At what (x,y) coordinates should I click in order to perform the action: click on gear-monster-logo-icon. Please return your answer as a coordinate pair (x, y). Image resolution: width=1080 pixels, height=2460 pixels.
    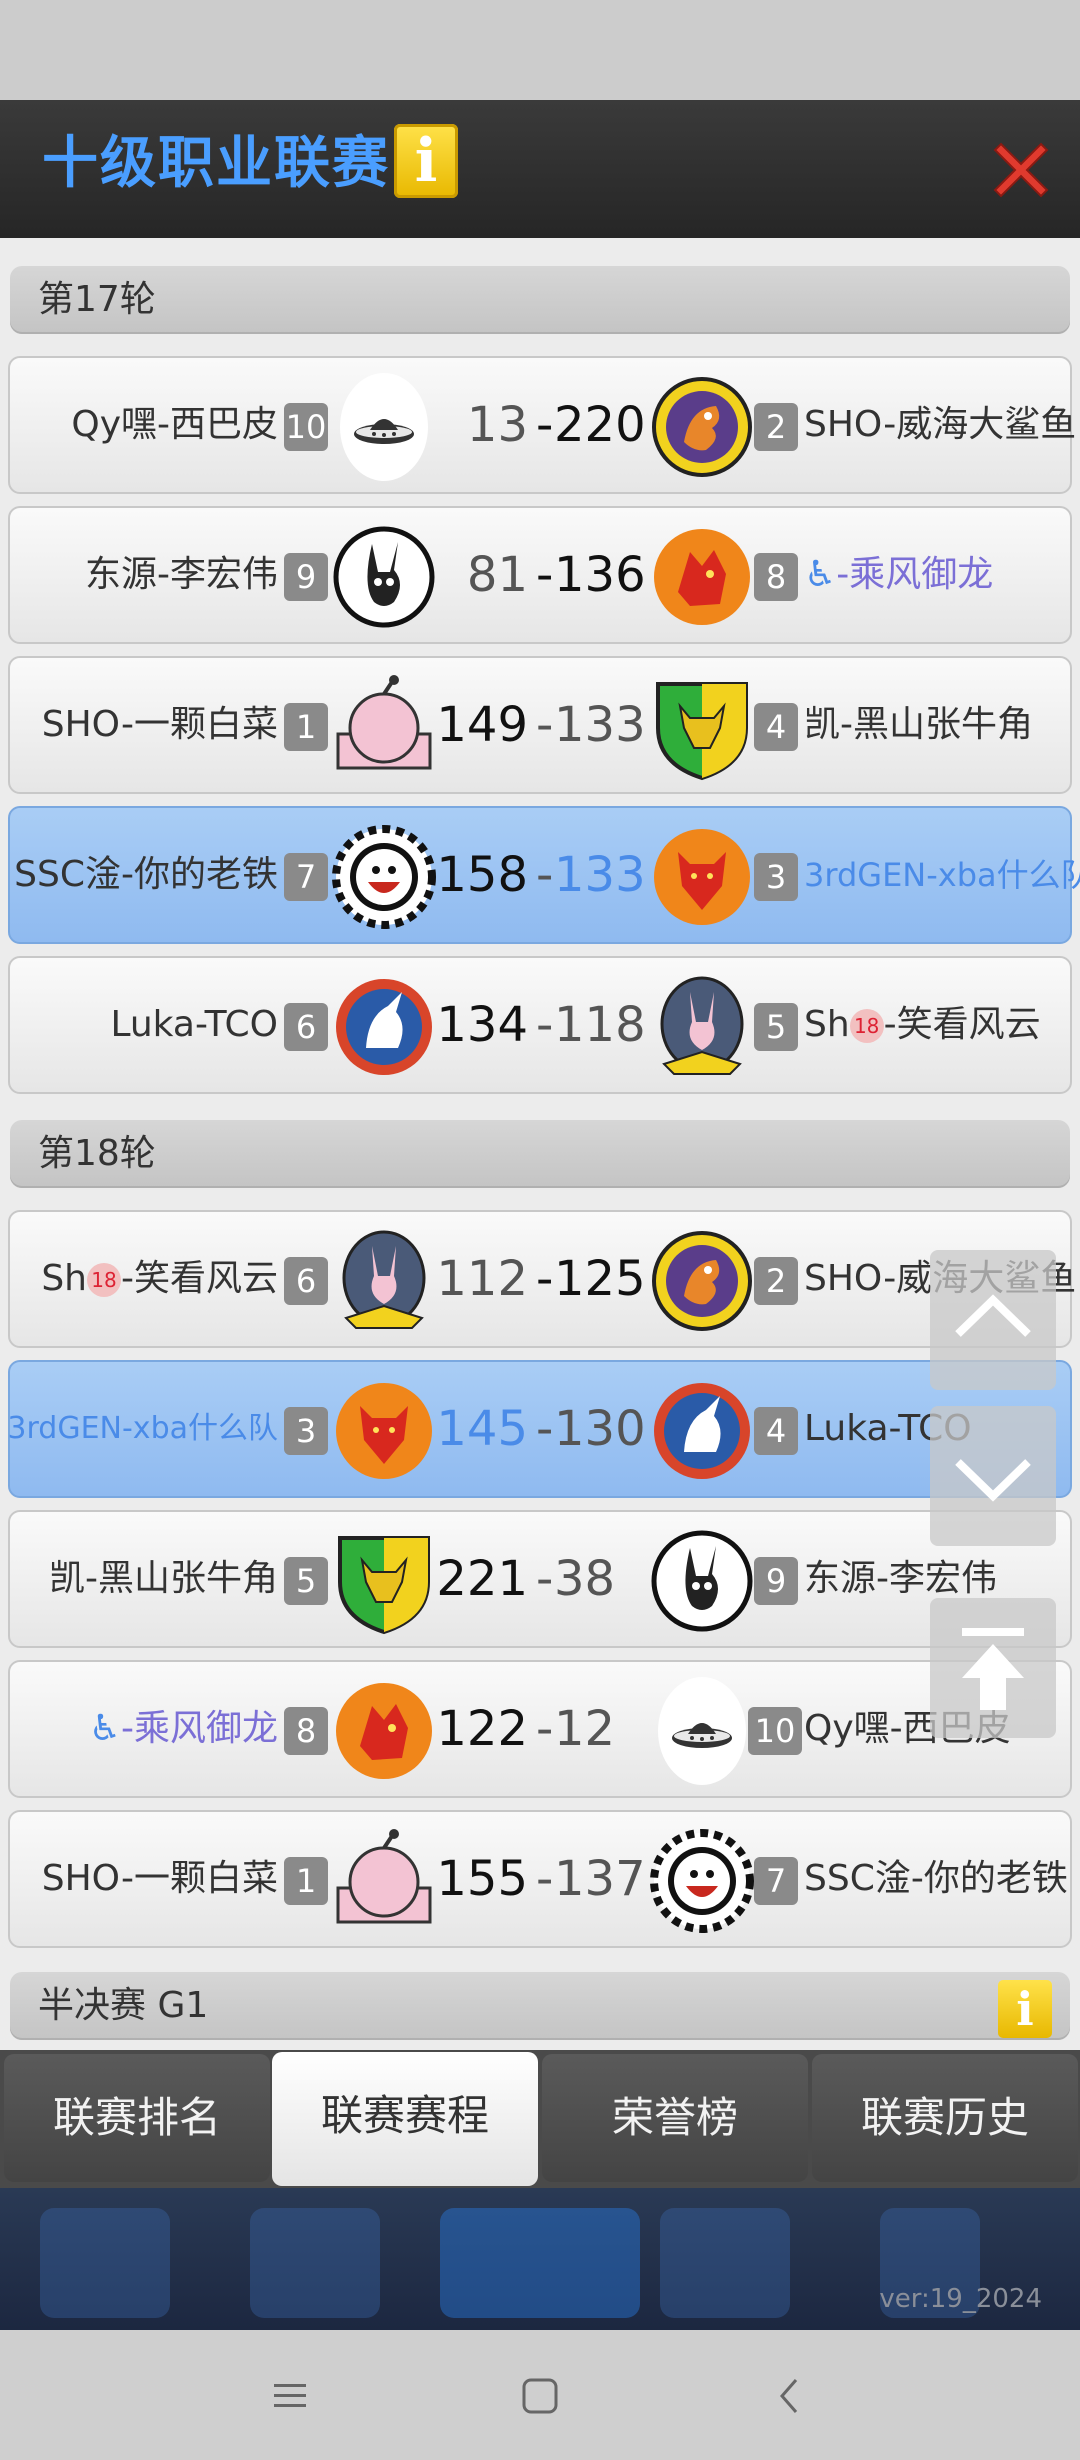
    Looking at the image, I should click on (384, 877).